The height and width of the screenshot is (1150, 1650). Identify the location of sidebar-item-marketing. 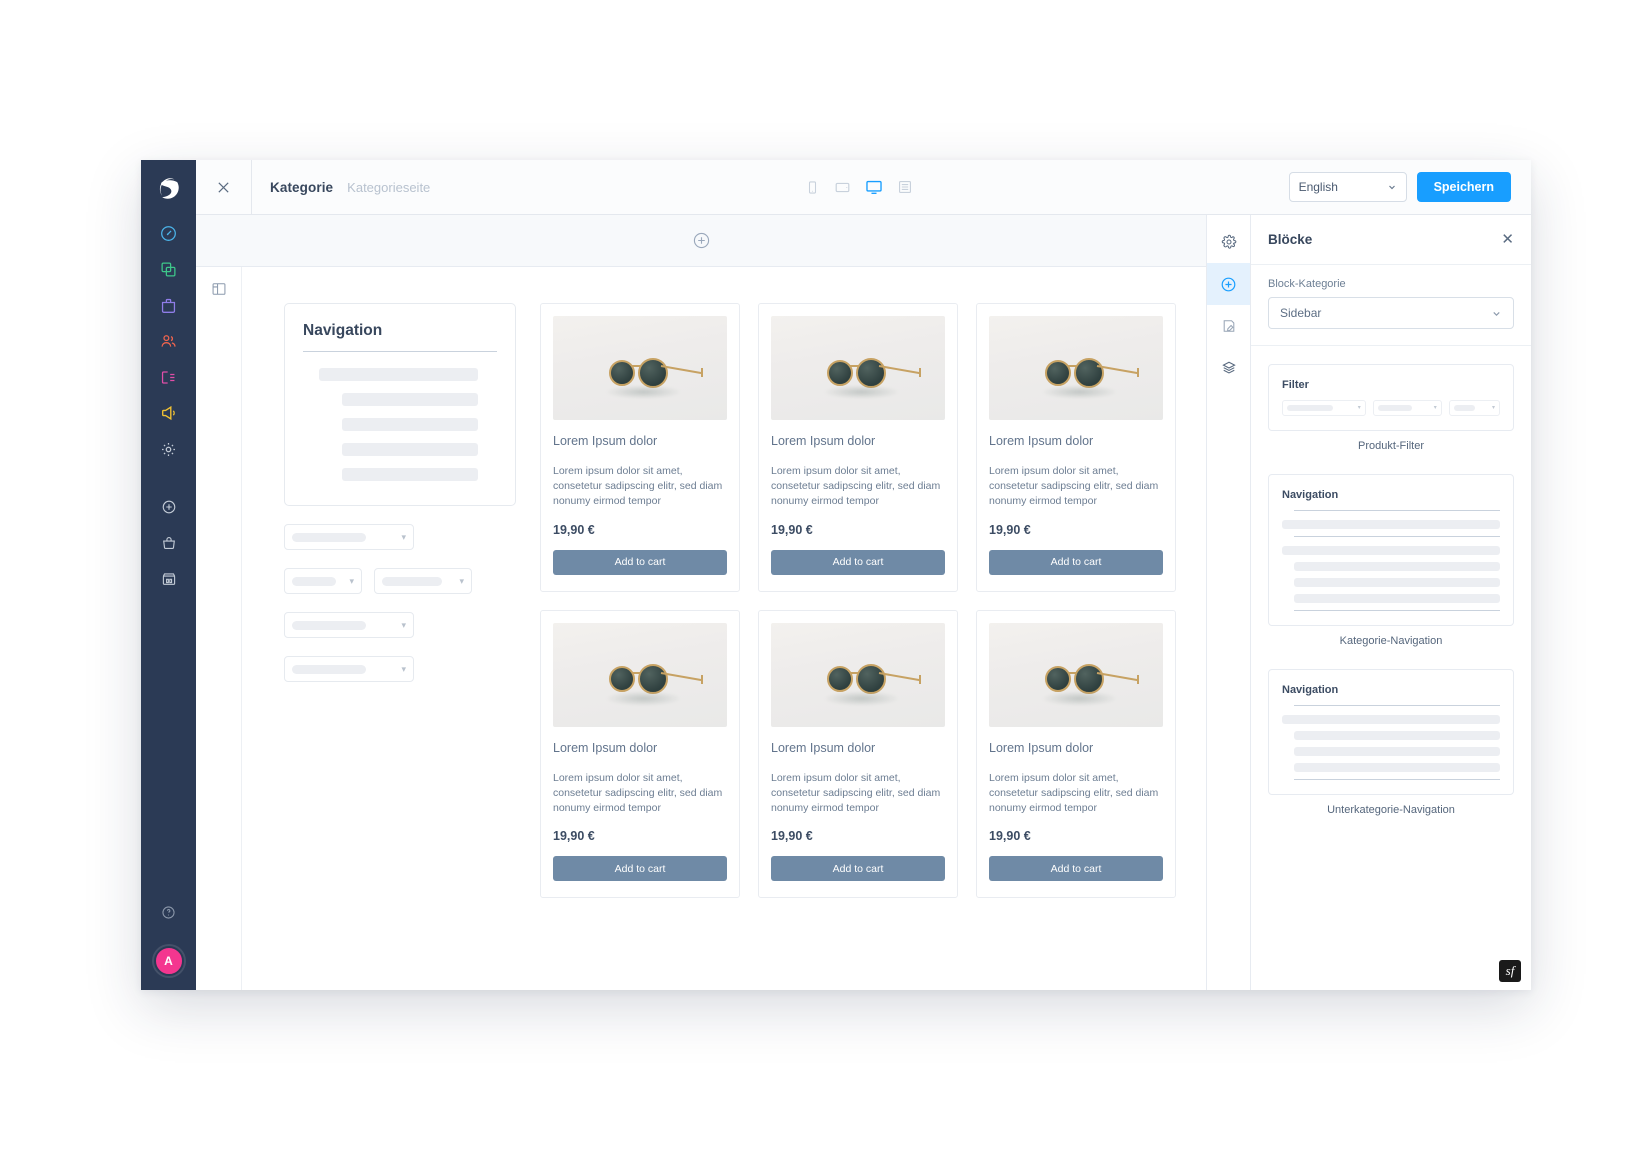
(168, 413).